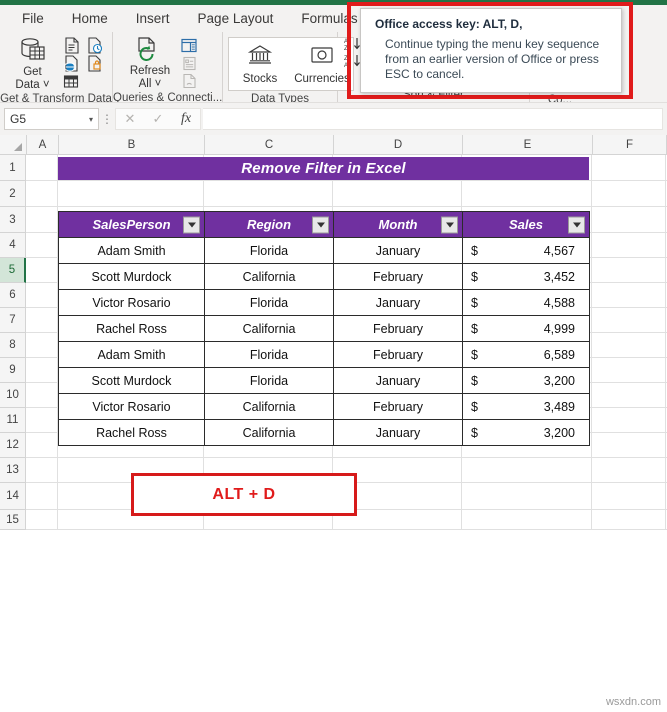 Image resolution: width=667 pixels, height=712 pixels. What do you see at coordinates (13, 270) in the screenshot?
I see `row-header-5: 5` at bounding box center [13, 270].